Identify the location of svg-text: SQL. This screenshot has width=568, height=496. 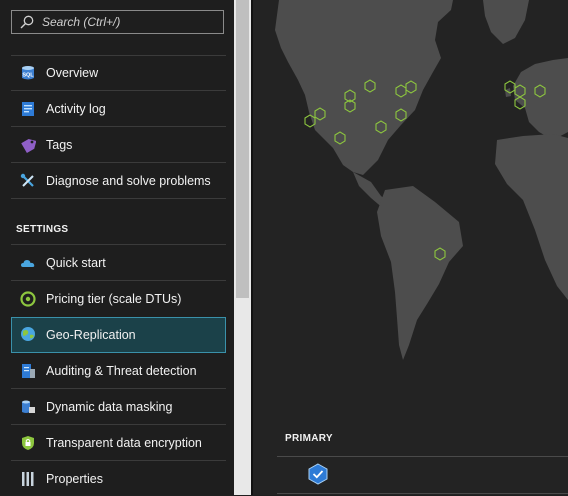
(28, 76).